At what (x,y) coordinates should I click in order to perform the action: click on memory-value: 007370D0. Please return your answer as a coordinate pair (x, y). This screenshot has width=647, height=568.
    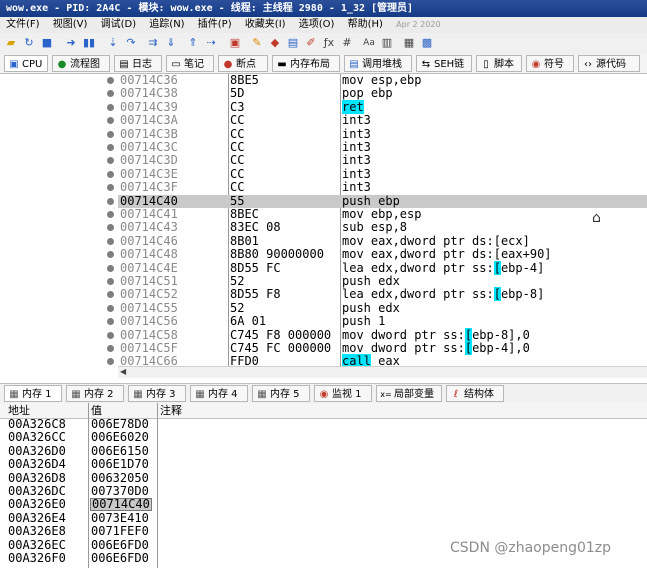
    Looking at the image, I should click on (120, 491).